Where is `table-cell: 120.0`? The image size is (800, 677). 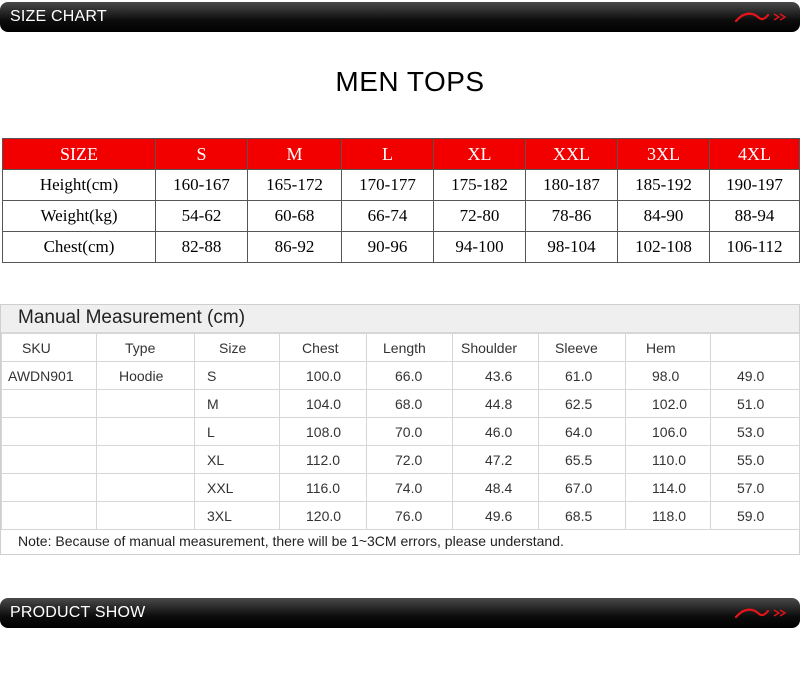 table-cell: 120.0 is located at coordinates (323, 515).